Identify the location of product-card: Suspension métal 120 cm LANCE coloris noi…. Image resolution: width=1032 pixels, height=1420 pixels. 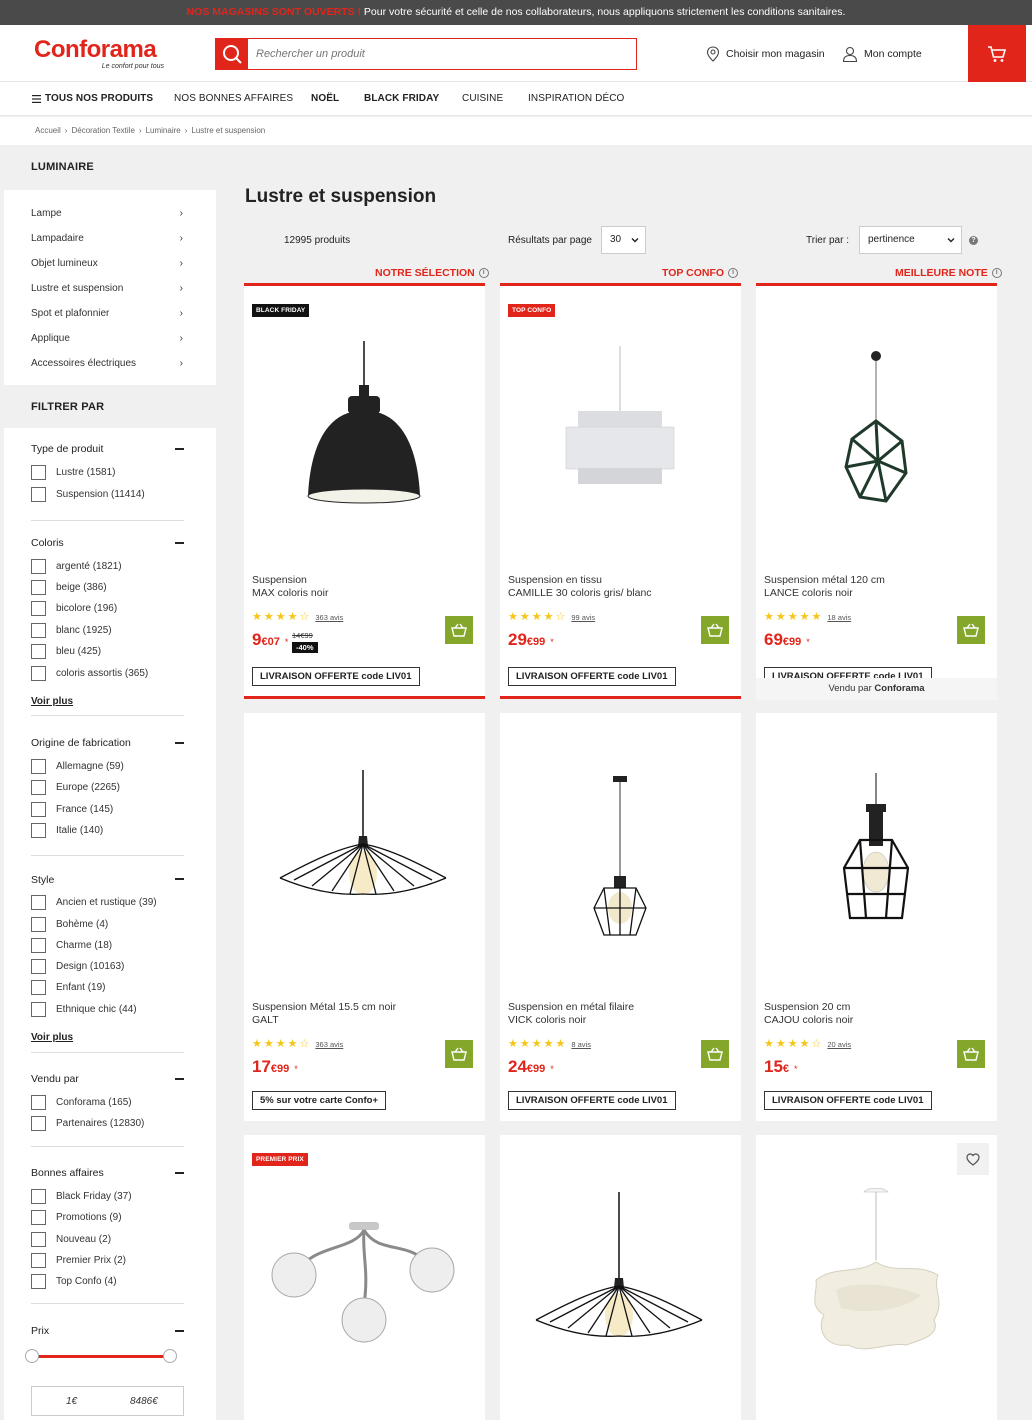
(876, 491).